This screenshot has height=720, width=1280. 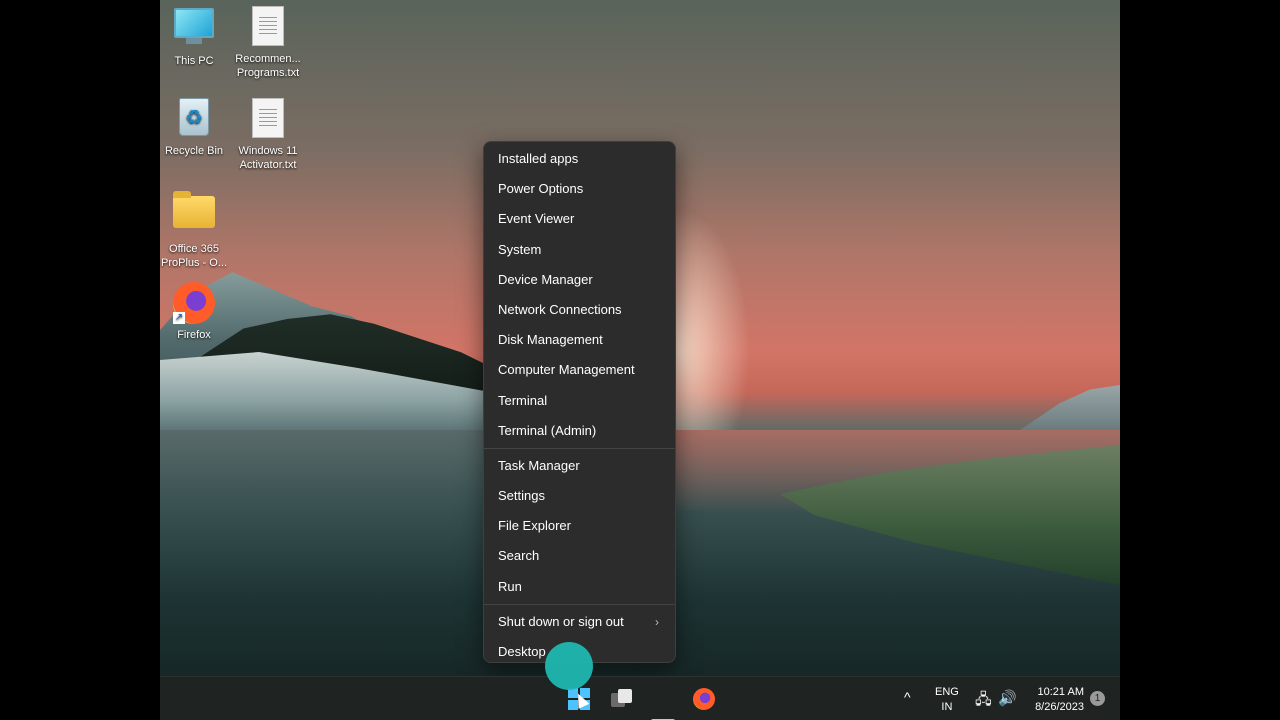 What do you see at coordinates (579, 466) in the screenshot?
I see `menu-item-task-manager: Task Manager` at bounding box center [579, 466].